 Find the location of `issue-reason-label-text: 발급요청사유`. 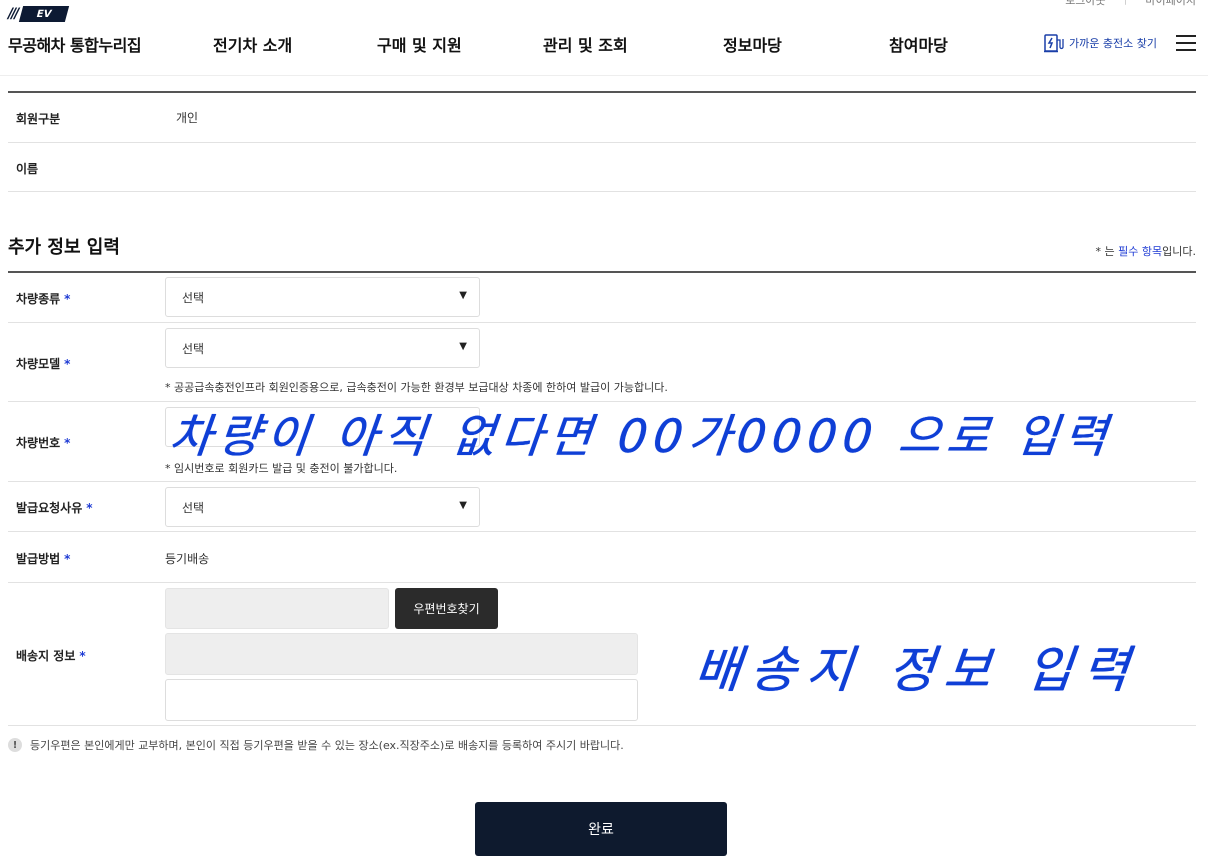

issue-reason-label-text: 발급요청사유 is located at coordinates (49, 508).